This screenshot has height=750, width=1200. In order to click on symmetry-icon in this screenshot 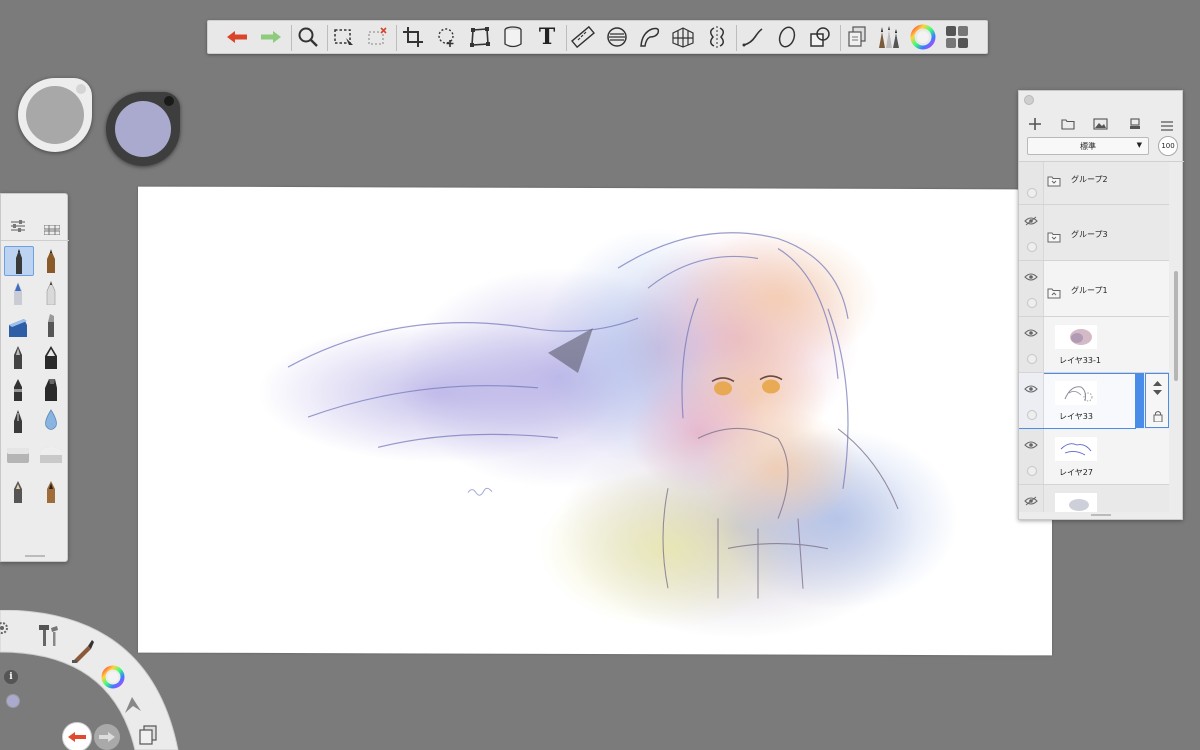, I will do `click(717, 37)`.